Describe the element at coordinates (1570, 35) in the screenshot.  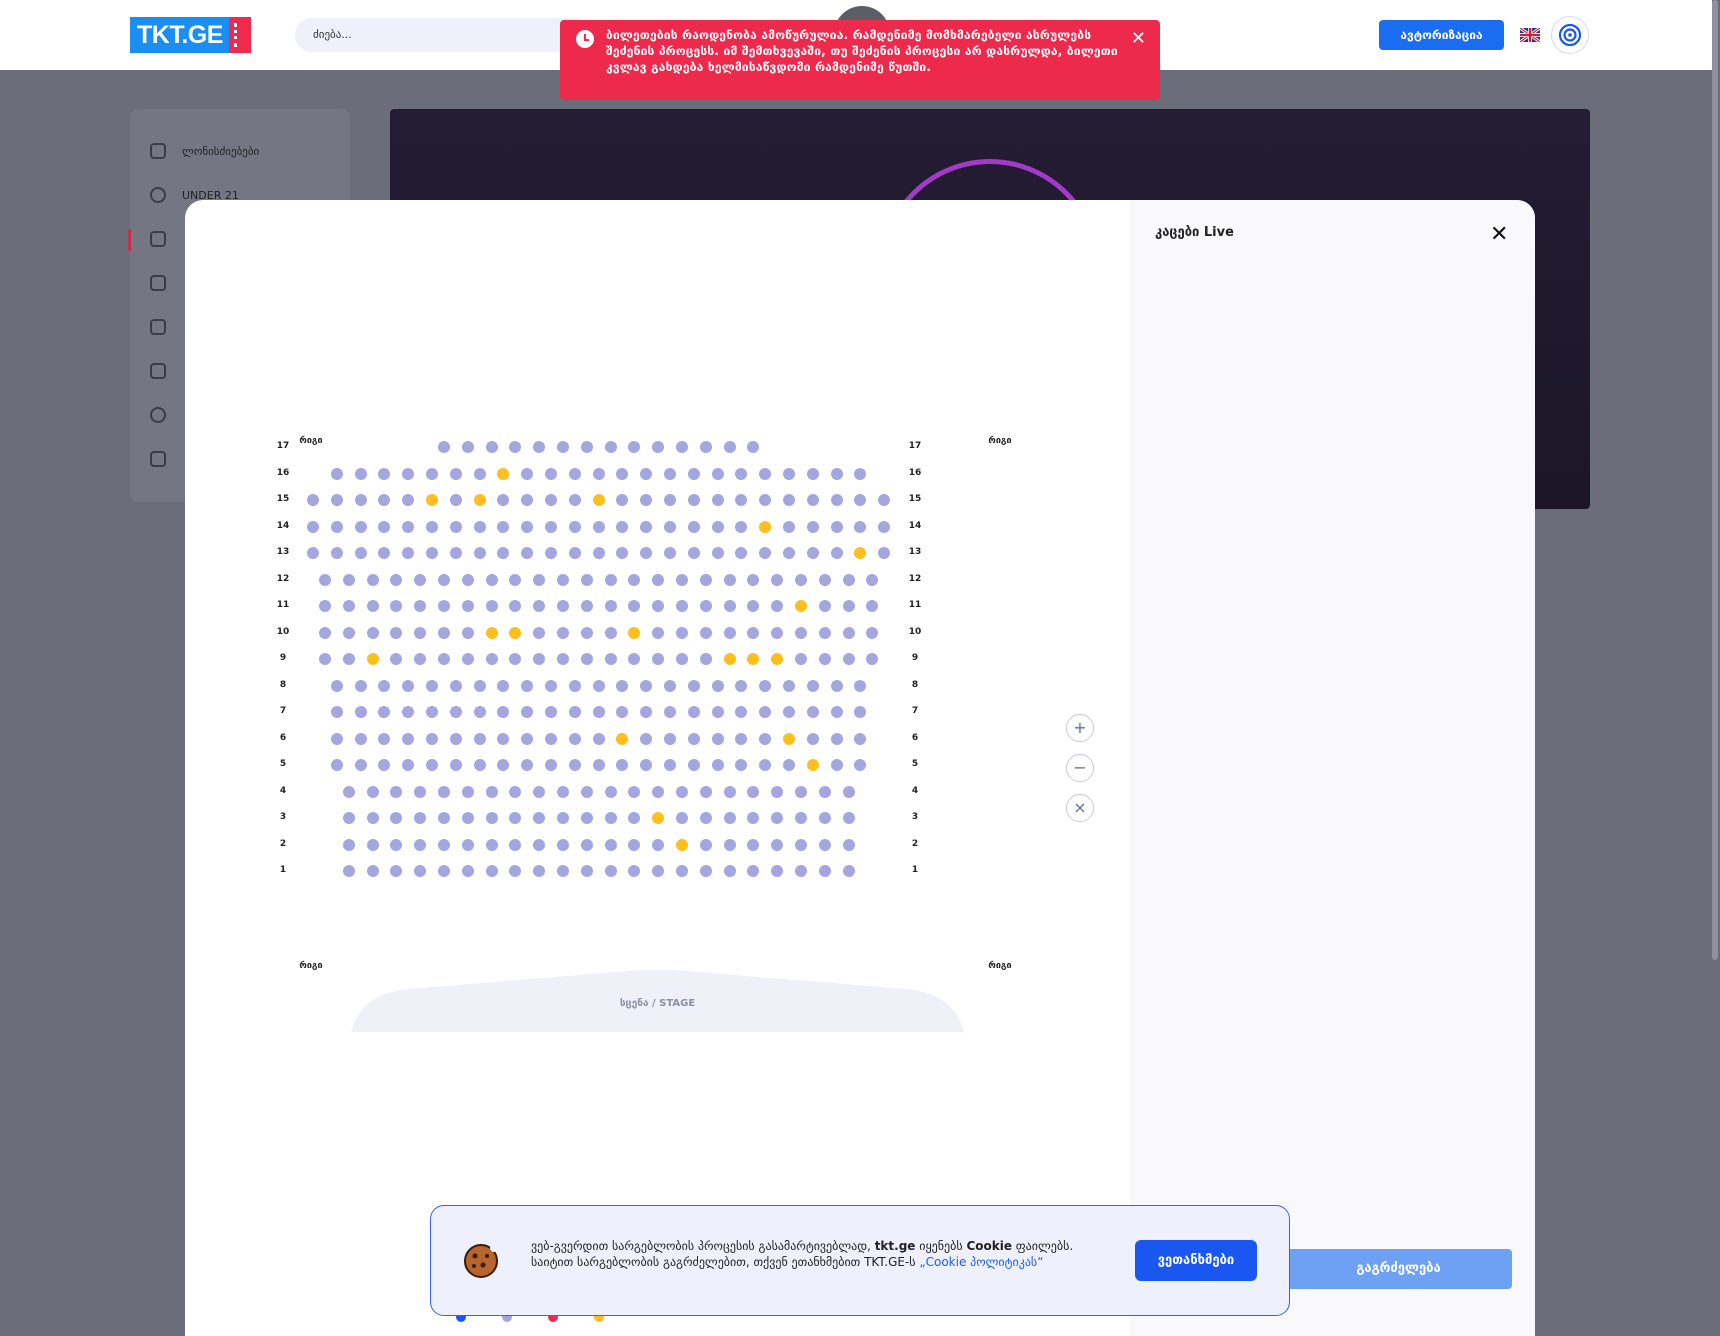
I see `profile-button` at that location.